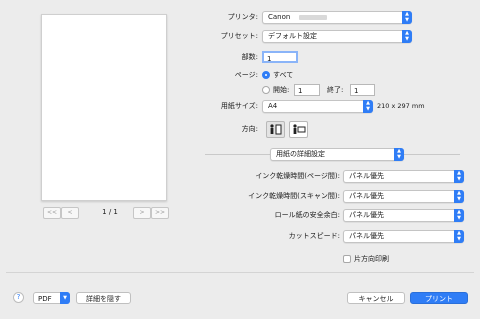 The width and height of the screenshot is (480, 319). What do you see at coordinates (376, 298) in the screenshot?
I see `cancel-button: キャンセル` at bounding box center [376, 298].